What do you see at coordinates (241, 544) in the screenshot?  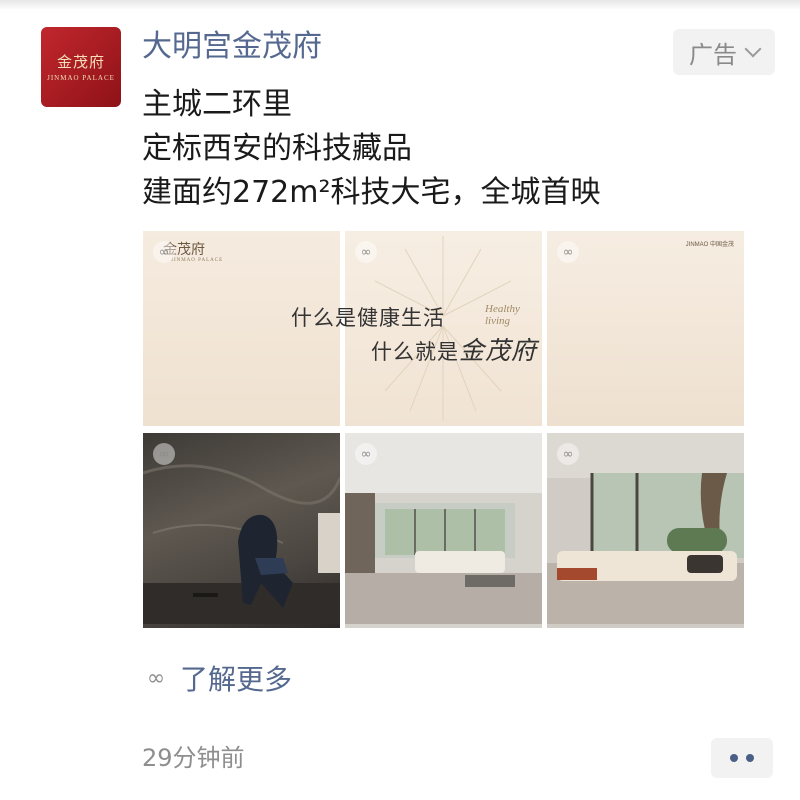 I see `photo-marble-lounge` at bounding box center [241, 544].